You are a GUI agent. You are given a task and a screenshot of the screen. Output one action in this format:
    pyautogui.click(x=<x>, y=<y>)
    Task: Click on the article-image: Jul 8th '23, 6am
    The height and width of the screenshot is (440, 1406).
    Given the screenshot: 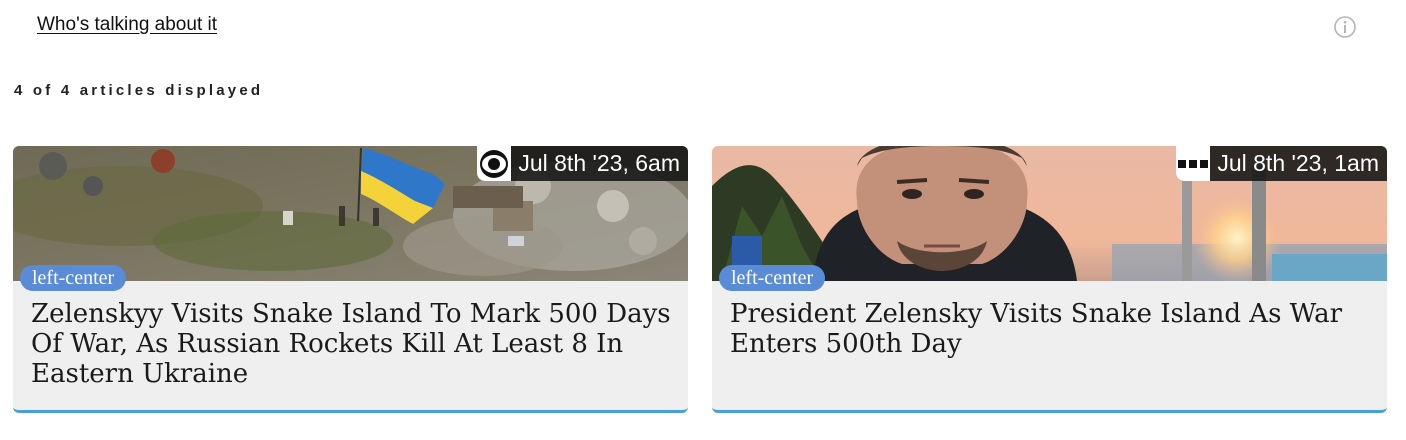 What is the action you would take?
    pyautogui.click(x=350, y=213)
    